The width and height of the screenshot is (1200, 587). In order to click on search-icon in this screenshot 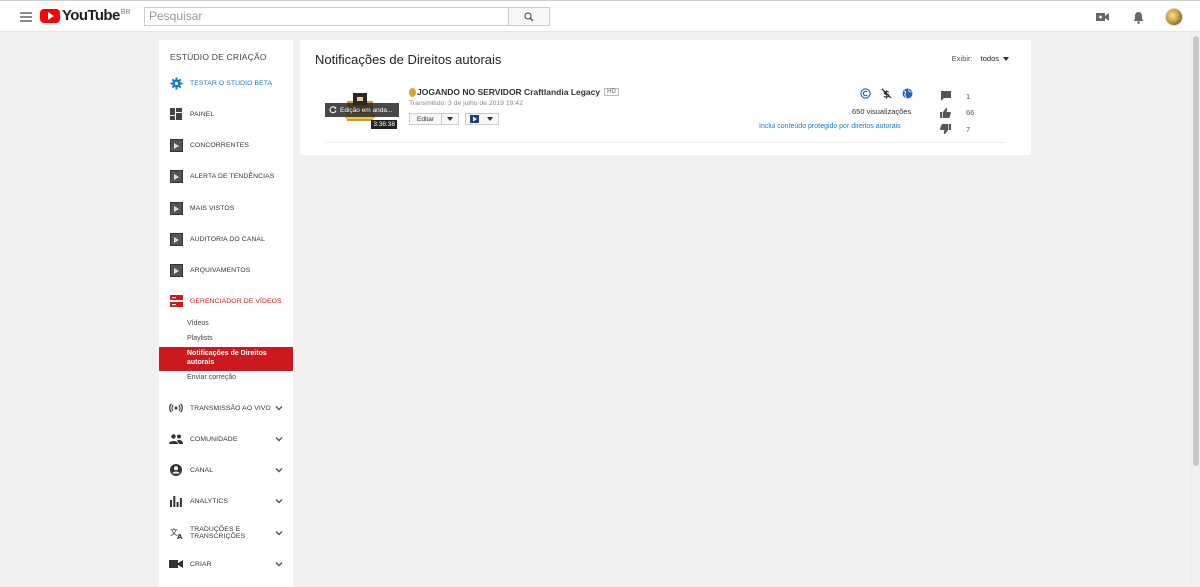, I will do `click(529, 16)`.